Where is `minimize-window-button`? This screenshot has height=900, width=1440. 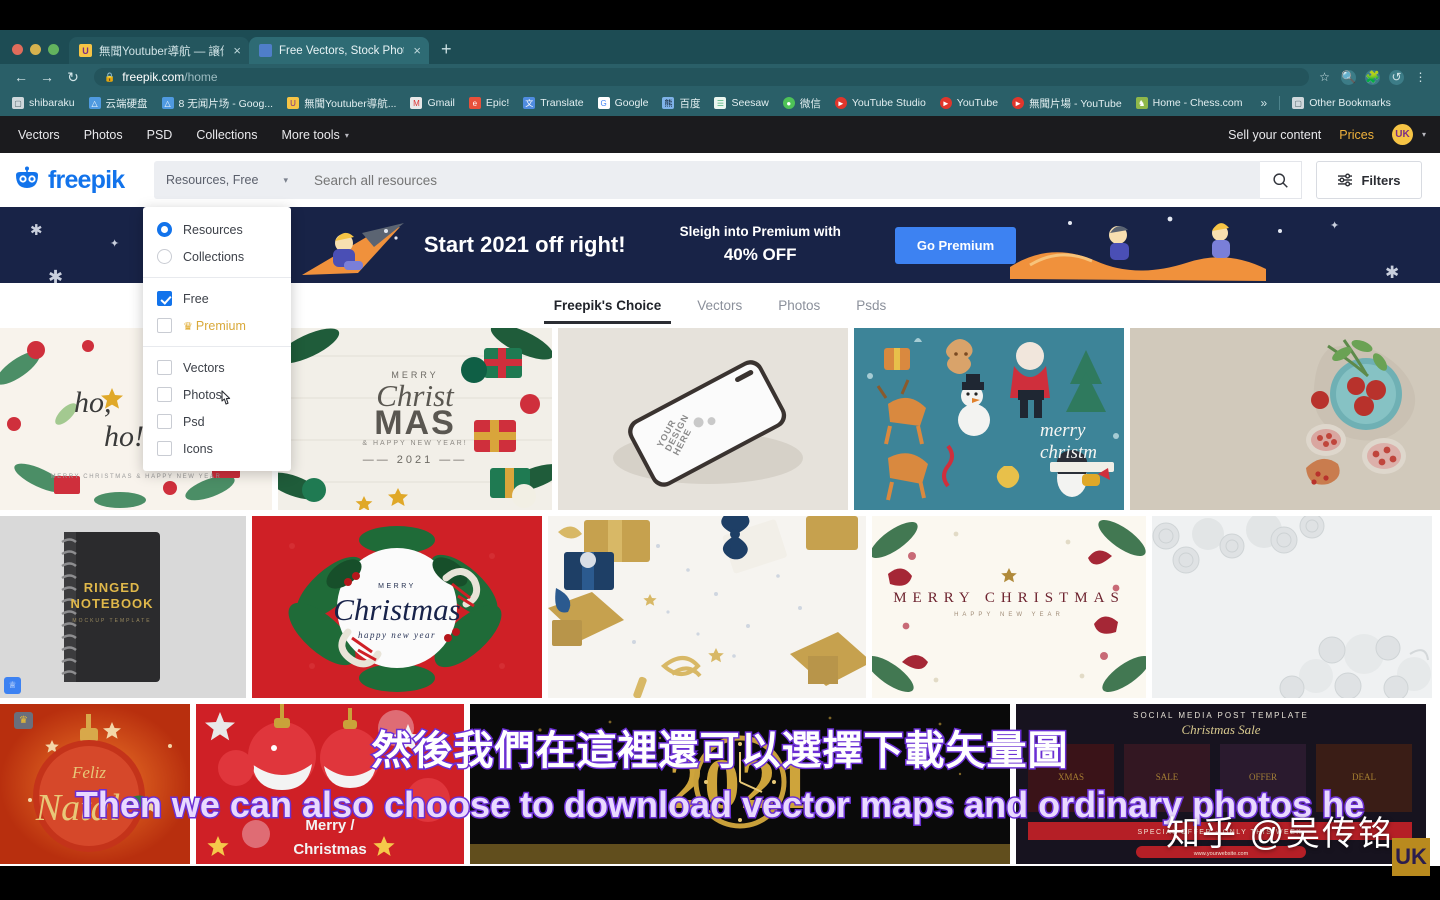
minimize-window-button is located at coordinates (35, 49).